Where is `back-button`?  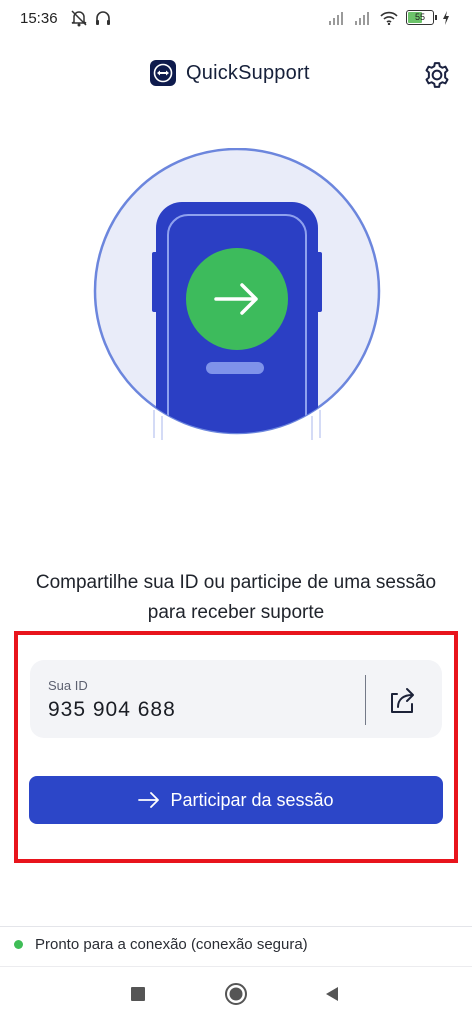
back-button is located at coordinates (332, 996).